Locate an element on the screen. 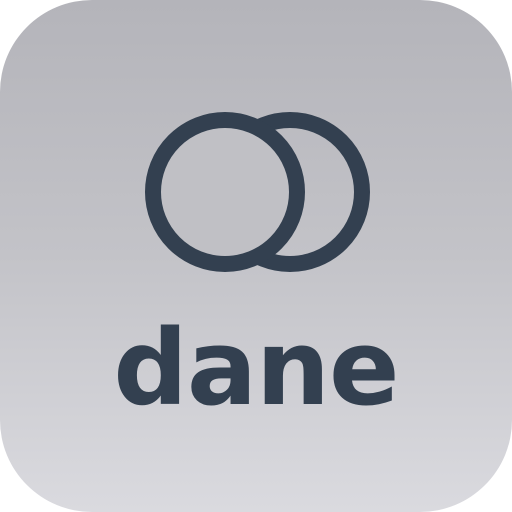  overlapping-circles-icon is located at coordinates (257, 192).